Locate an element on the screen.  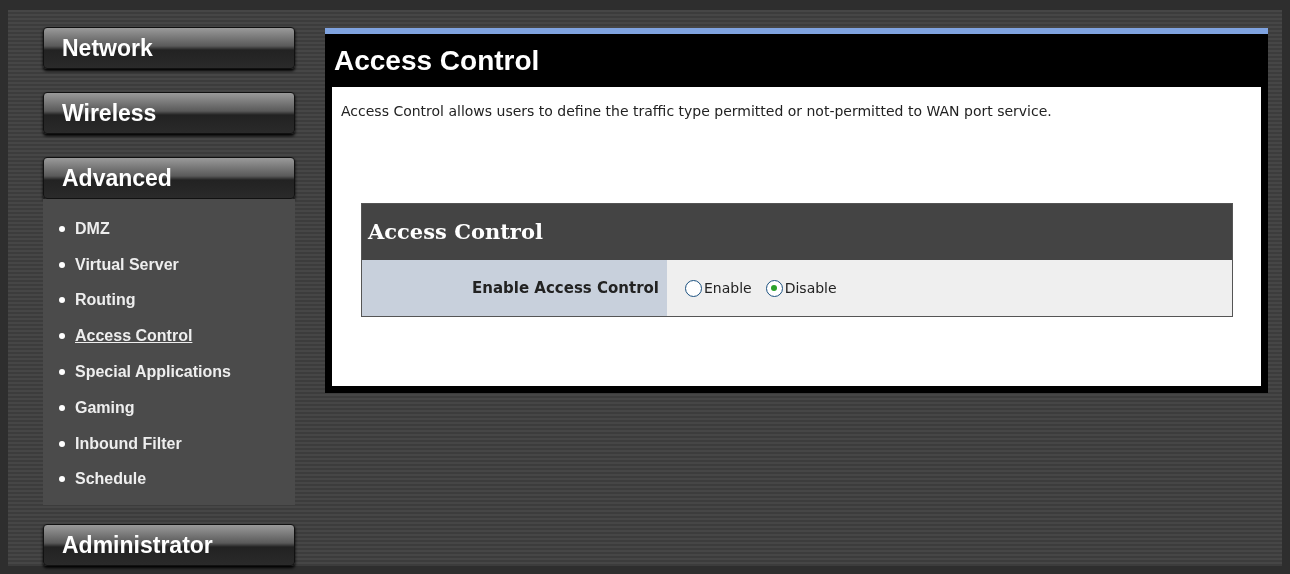
nav-section-button: Administrator is located at coordinates (169, 545).